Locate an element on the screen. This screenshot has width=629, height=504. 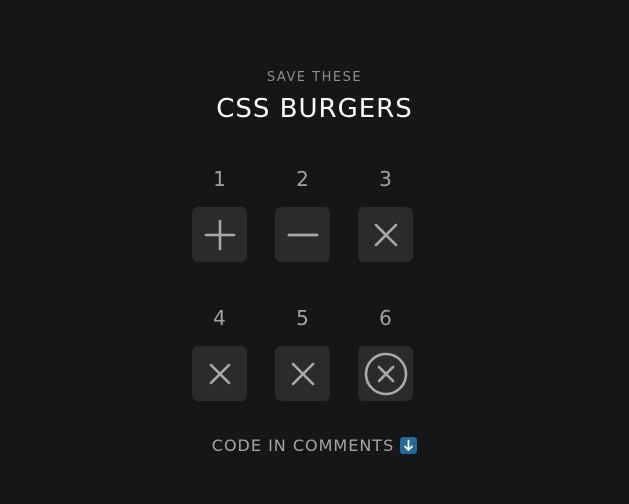
minus-icon is located at coordinates (302, 234).